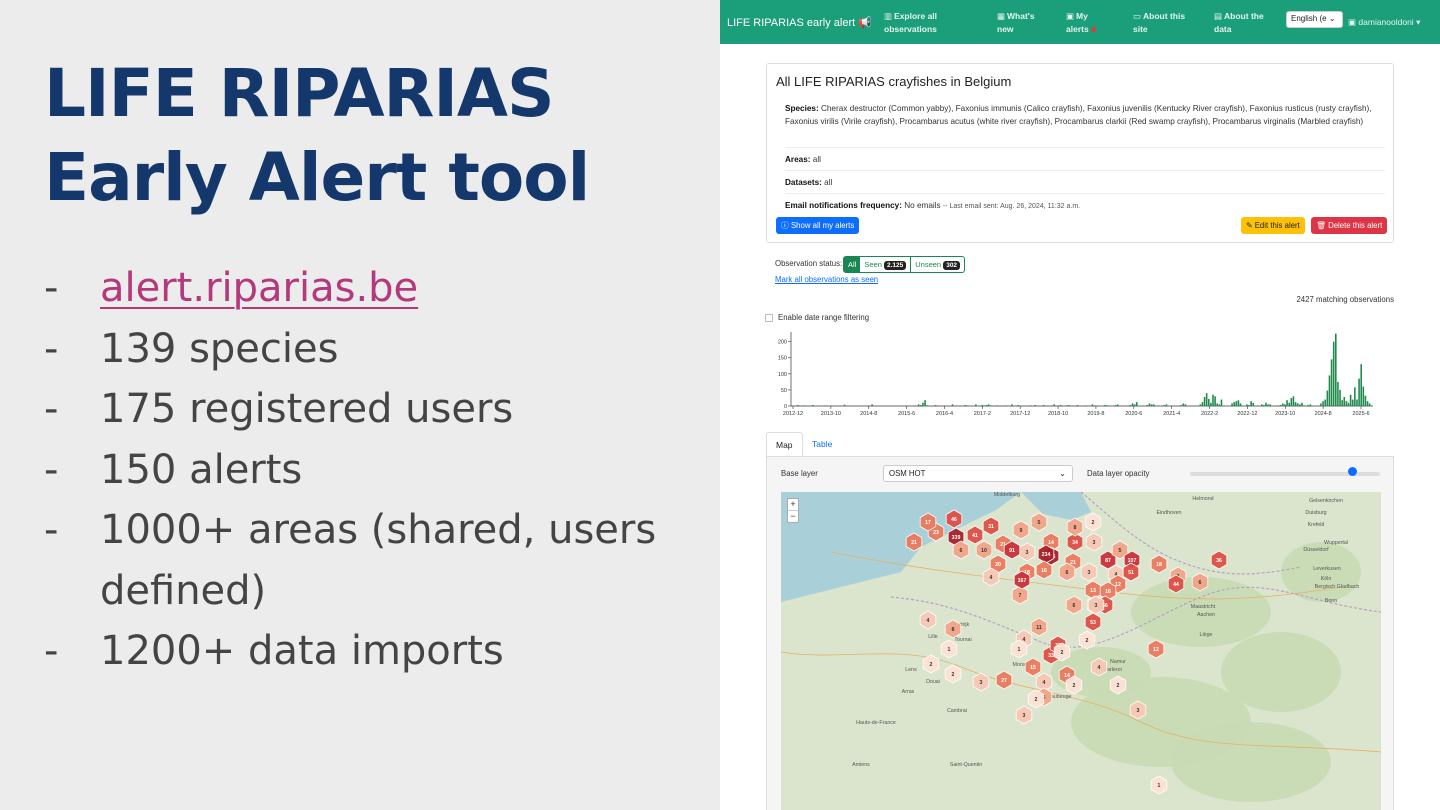  Describe the element at coordinates (1012, 551) in the screenshot. I see `hex-count-label: 91` at that location.